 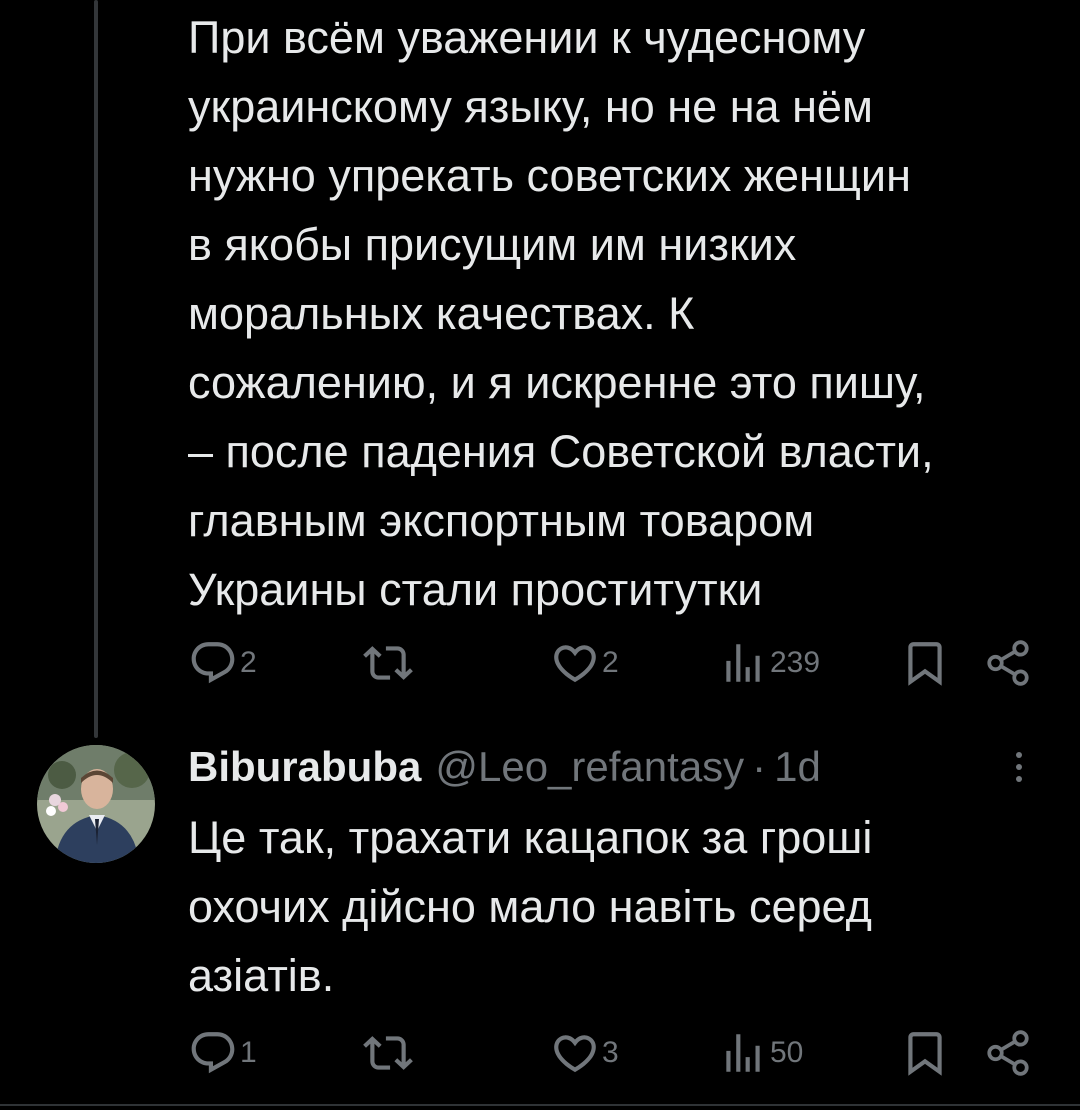 I want to click on like-count: 3, so click(x=610, y=1052).